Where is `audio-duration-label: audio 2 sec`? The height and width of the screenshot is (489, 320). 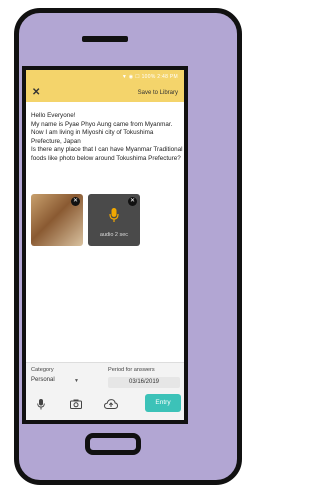 audio-duration-label: audio 2 sec is located at coordinates (114, 235).